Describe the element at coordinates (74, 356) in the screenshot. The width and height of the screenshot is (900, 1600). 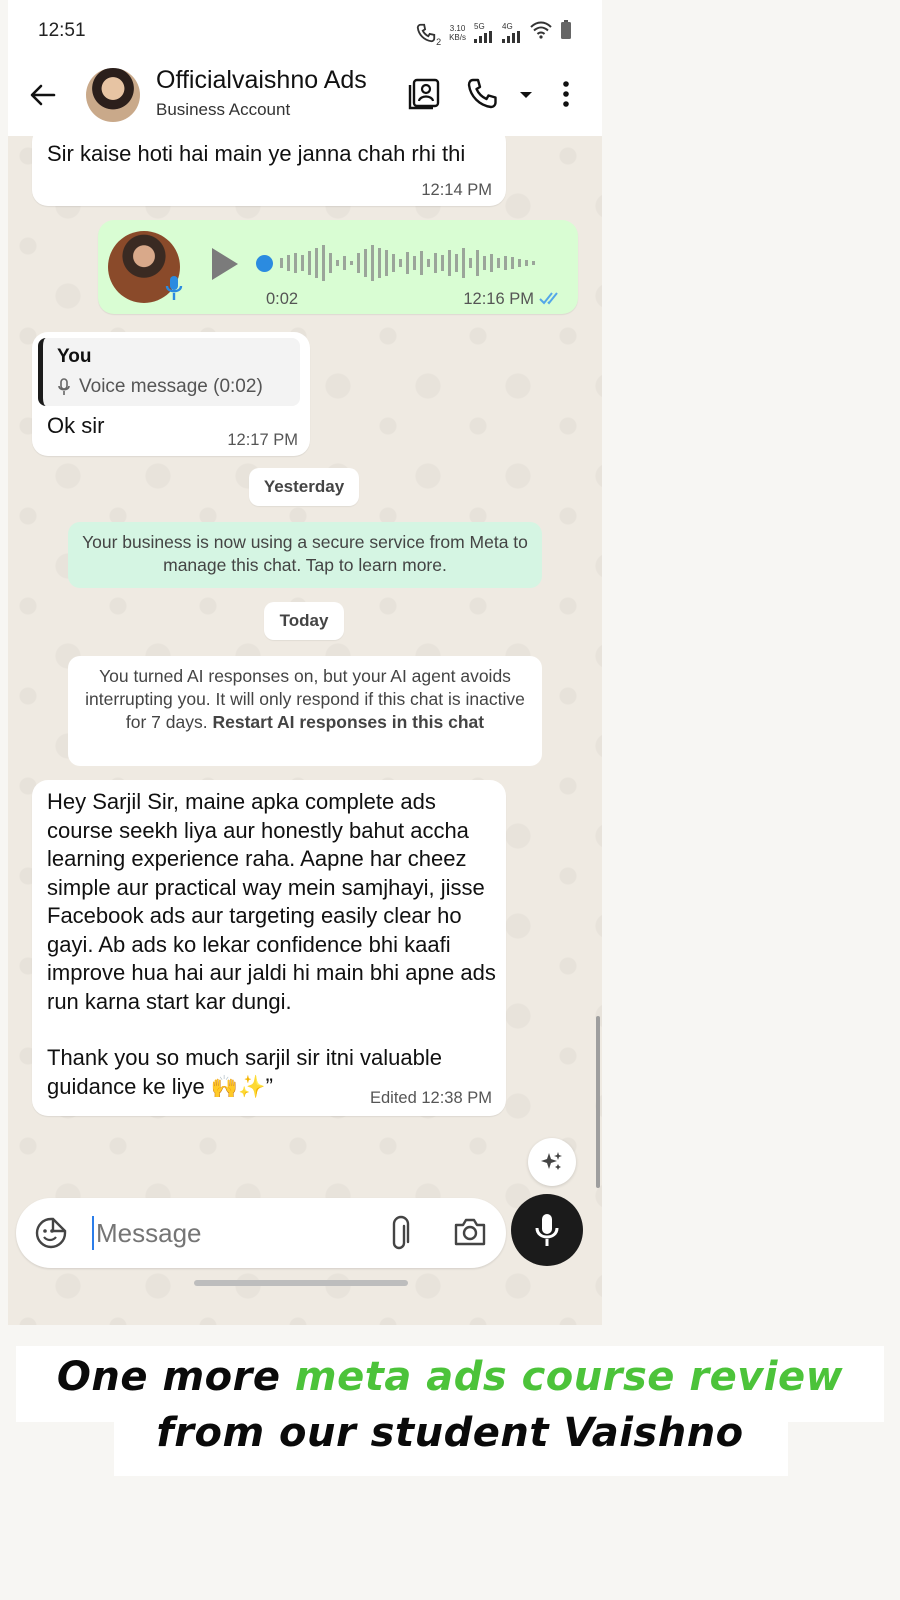
I see `quoted-author: You` at that location.